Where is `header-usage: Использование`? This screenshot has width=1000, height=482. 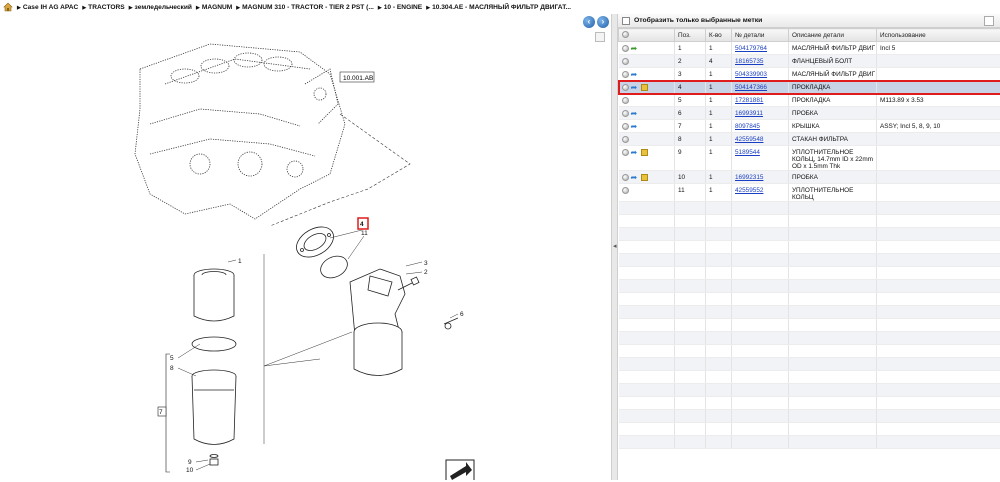
header-usage: Использование is located at coordinates (938, 35).